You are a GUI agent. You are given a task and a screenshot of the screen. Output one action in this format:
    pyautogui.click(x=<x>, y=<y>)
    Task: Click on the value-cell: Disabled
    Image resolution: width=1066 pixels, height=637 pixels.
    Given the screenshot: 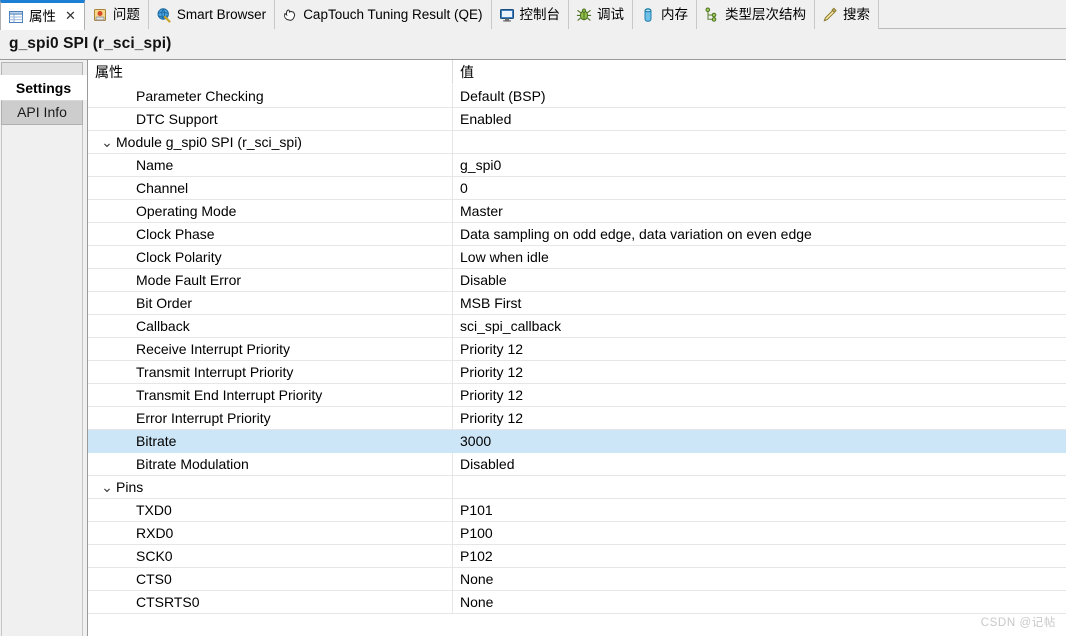 What is the action you would take?
    pyautogui.click(x=759, y=464)
    